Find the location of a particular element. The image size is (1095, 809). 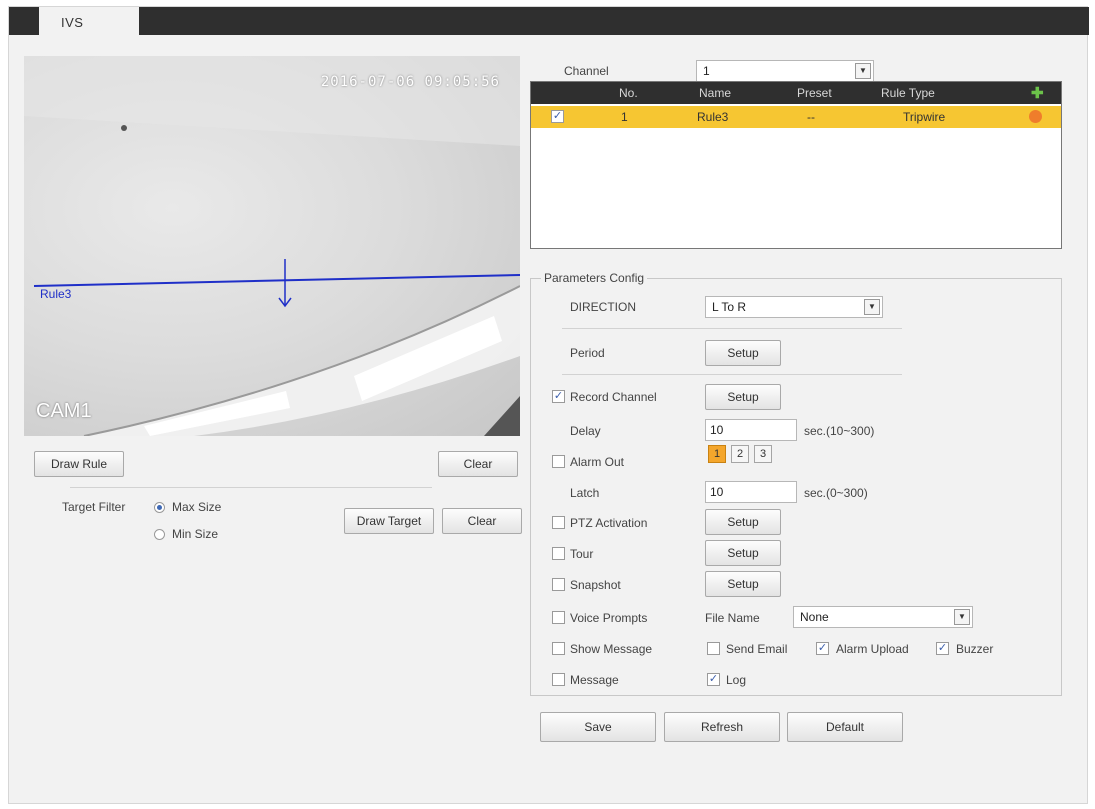

channel-label: Channel is located at coordinates (586, 71).